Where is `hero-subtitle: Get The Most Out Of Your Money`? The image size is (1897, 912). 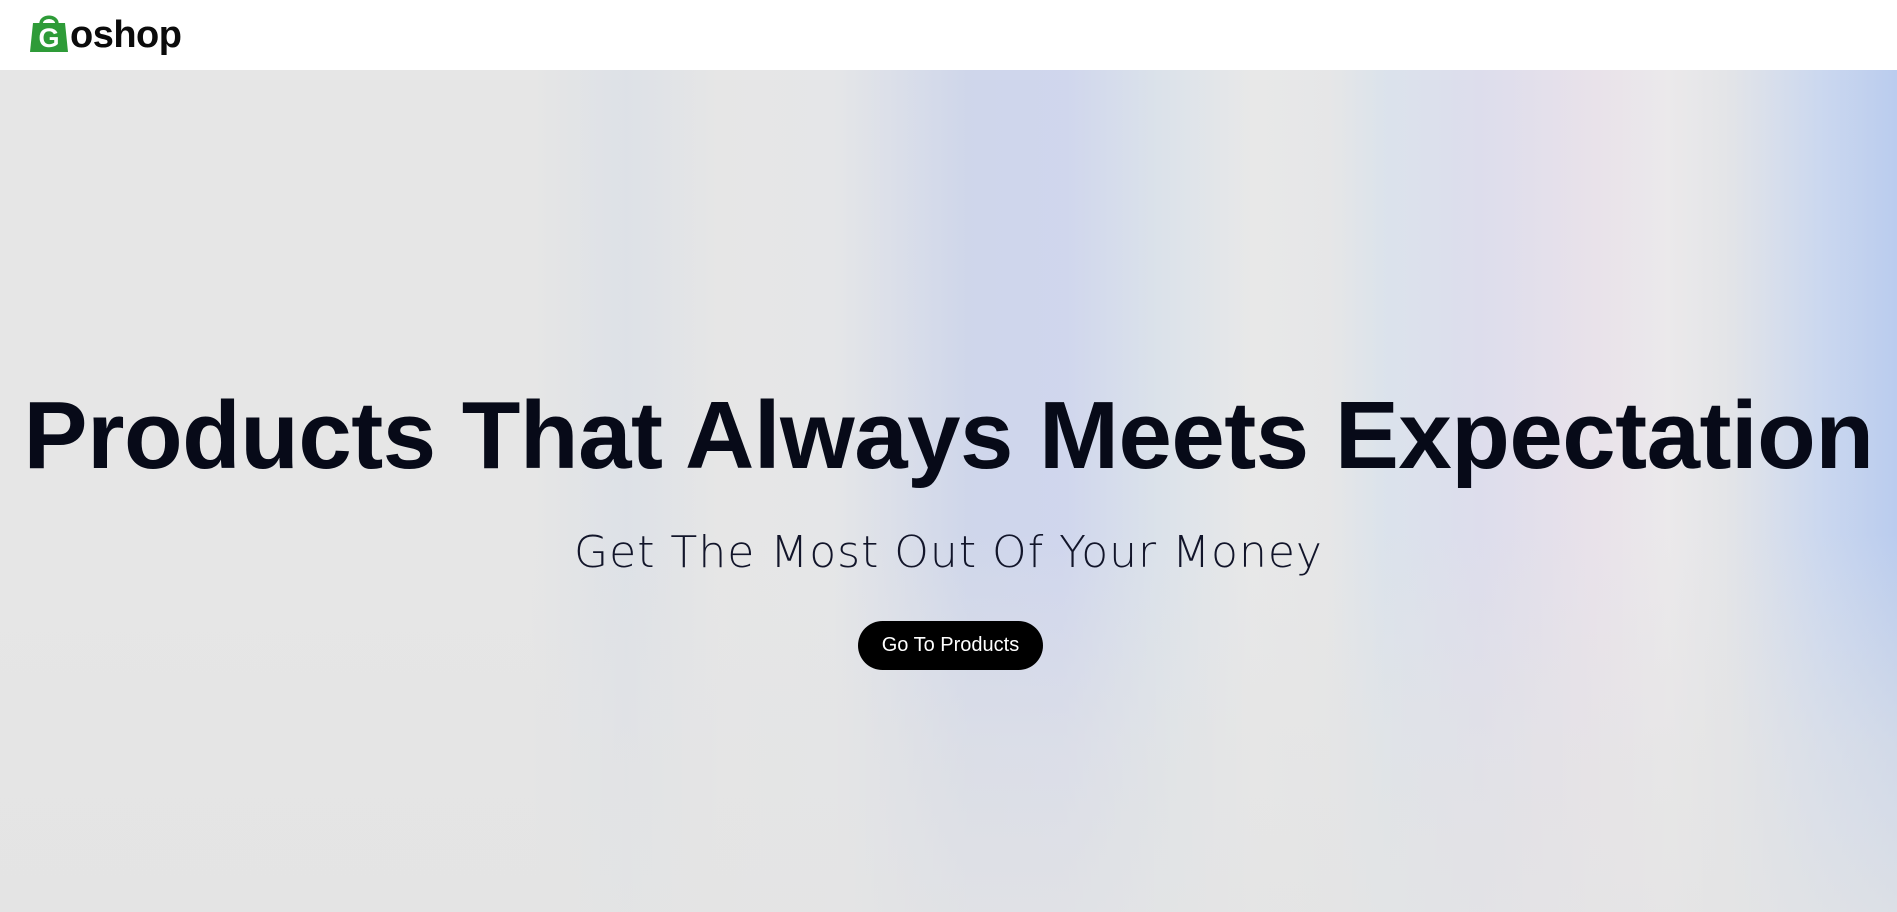
hero-subtitle: Get The Most Out Of Your Money is located at coordinates (948, 552).